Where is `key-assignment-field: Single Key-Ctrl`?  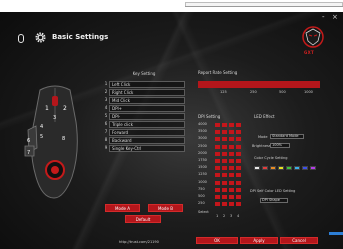
key-assignment-field: Single Key-Ctrl is located at coordinates (147, 148).